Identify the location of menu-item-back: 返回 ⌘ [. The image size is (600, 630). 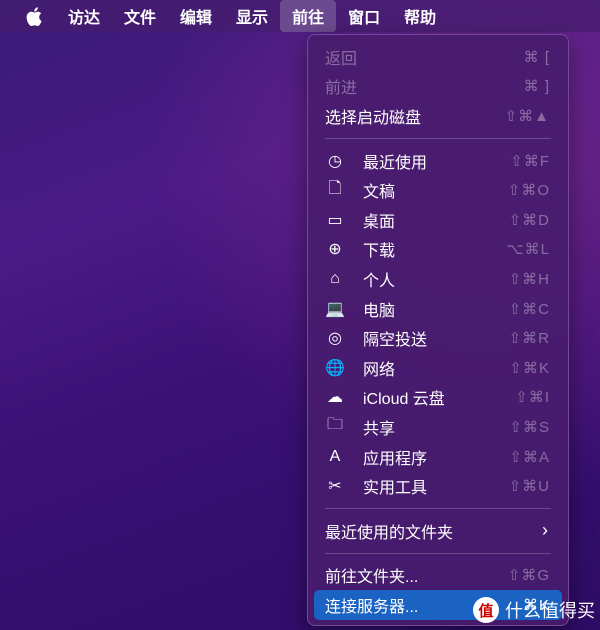
(438, 57).